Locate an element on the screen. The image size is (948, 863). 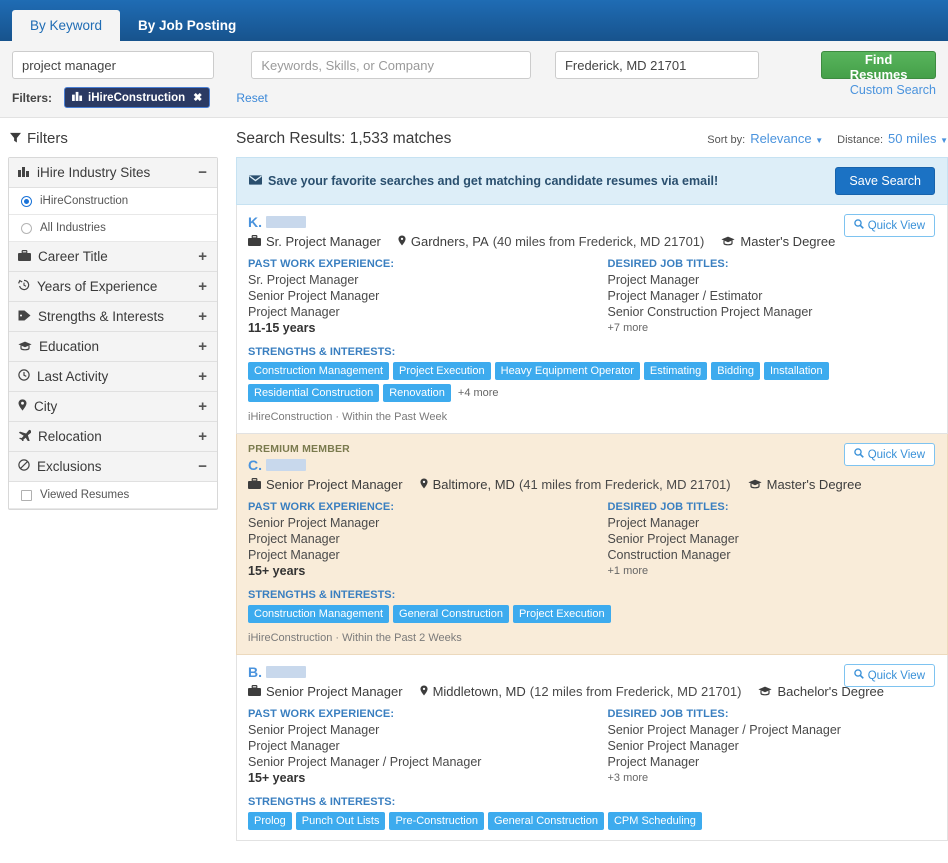
candidate-name-link: C. is located at coordinates (591, 465).